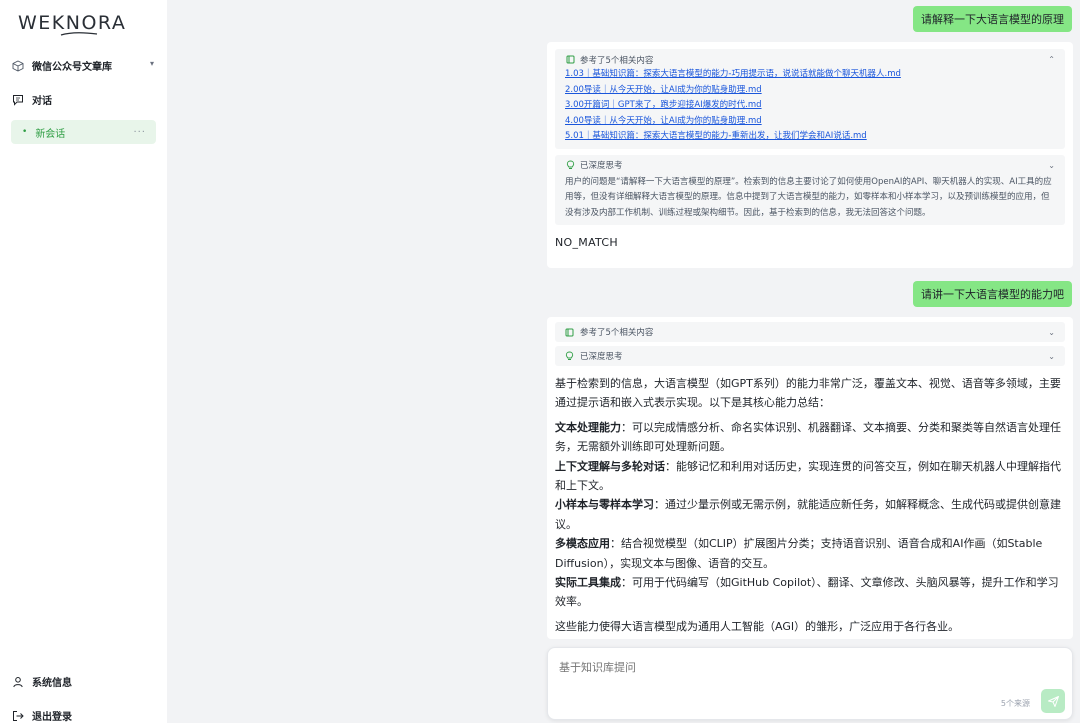  What do you see at coordinates (610, 466) in the screenshot?
I see `capability-name: 上下文理解与多轮对话` at bounding box center [610, 466].